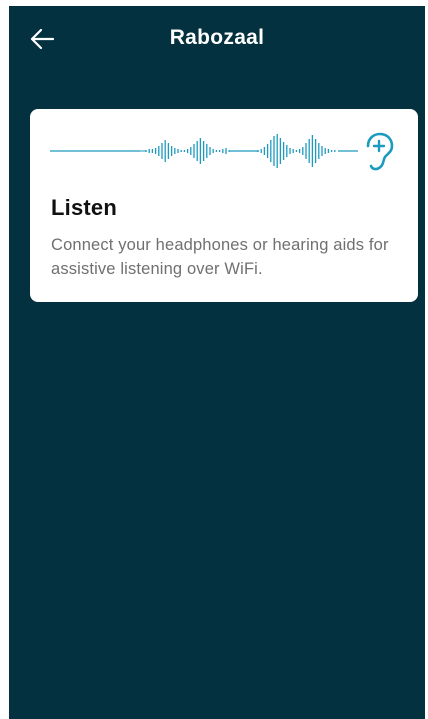 The image size is (428, 719). I want to click on listen-title: Listen, so click(84, 207).